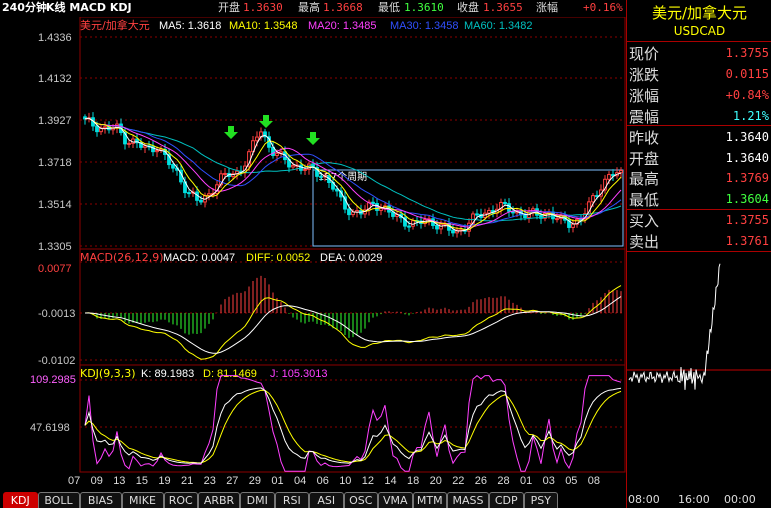  Describe the element at coordinates (429, 500) in the screenshot. I see `tab-mtm: MTM` at that location.